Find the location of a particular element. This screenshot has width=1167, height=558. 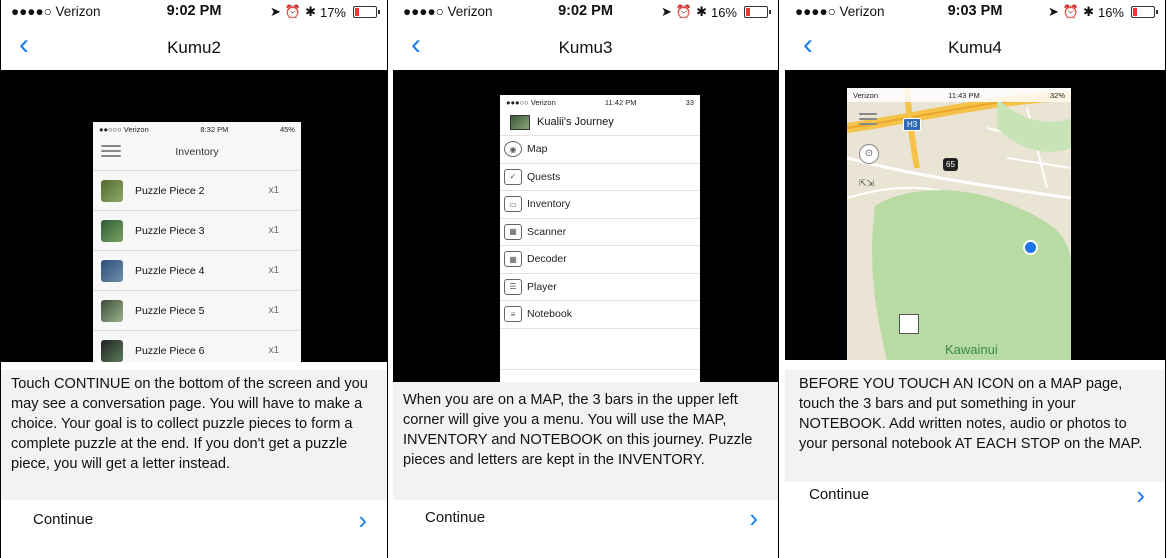

hamburger-menu-icon is located at coordinates (868, 119).